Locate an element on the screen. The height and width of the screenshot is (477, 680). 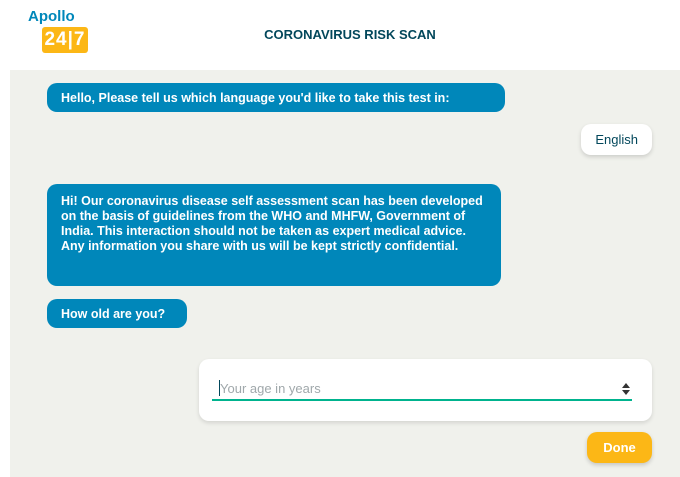
done-button: Done is located at coordinates (619, 447).